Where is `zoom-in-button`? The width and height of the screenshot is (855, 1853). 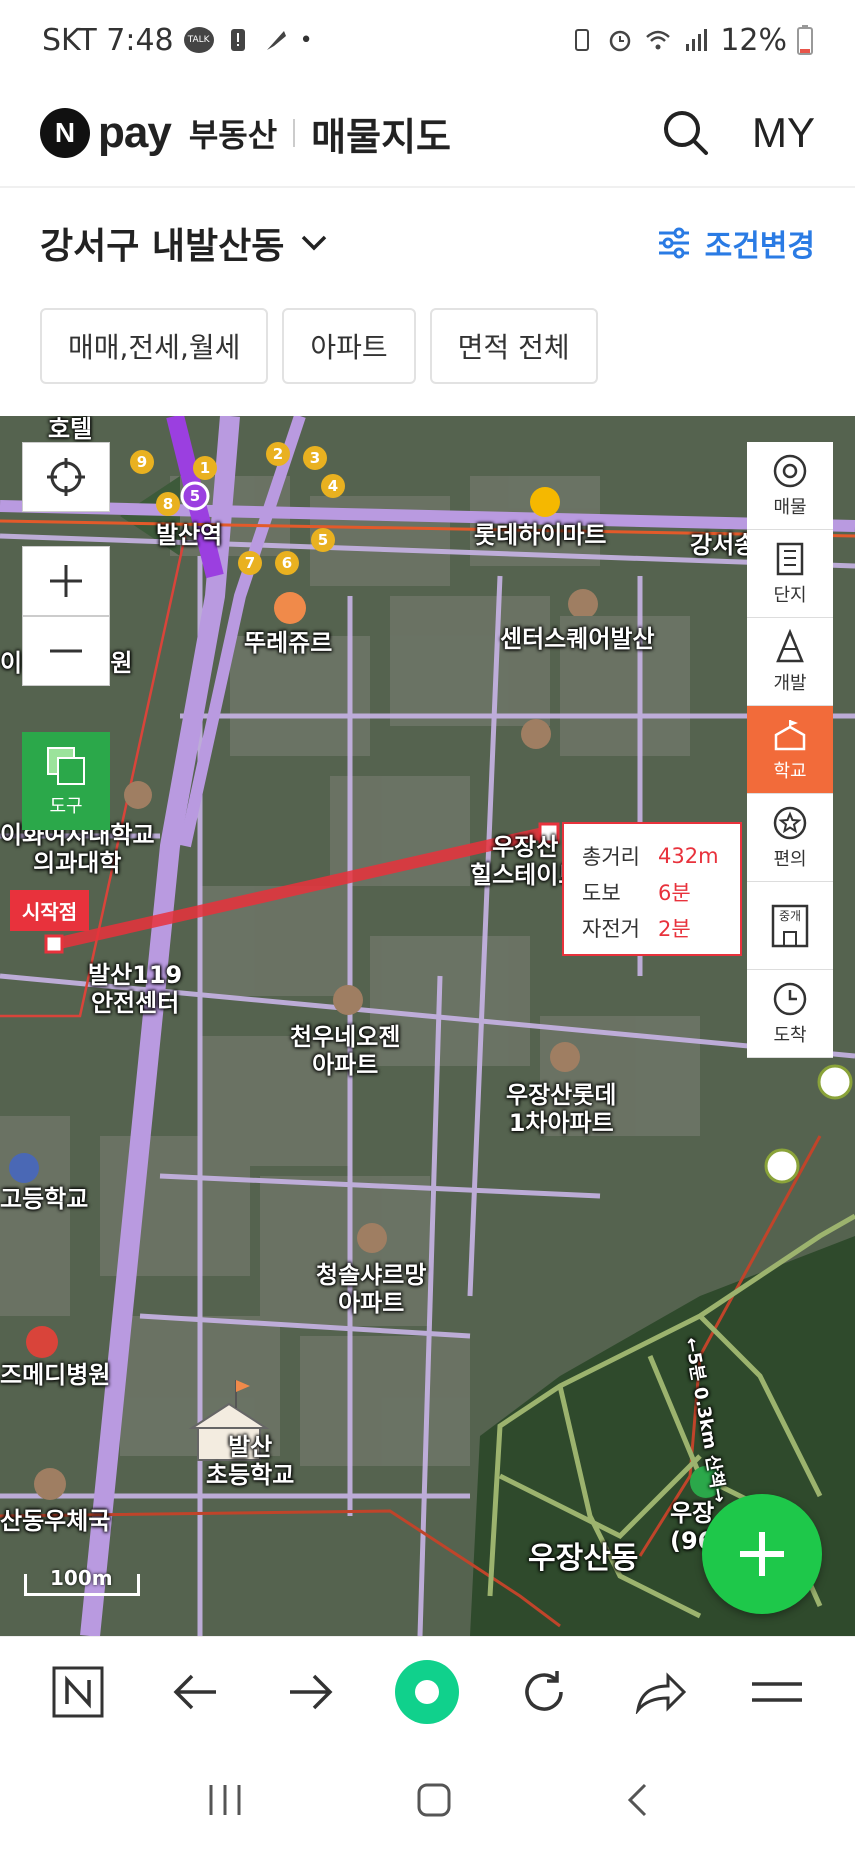
zoom-in-button is located at coordinates (66, 581).